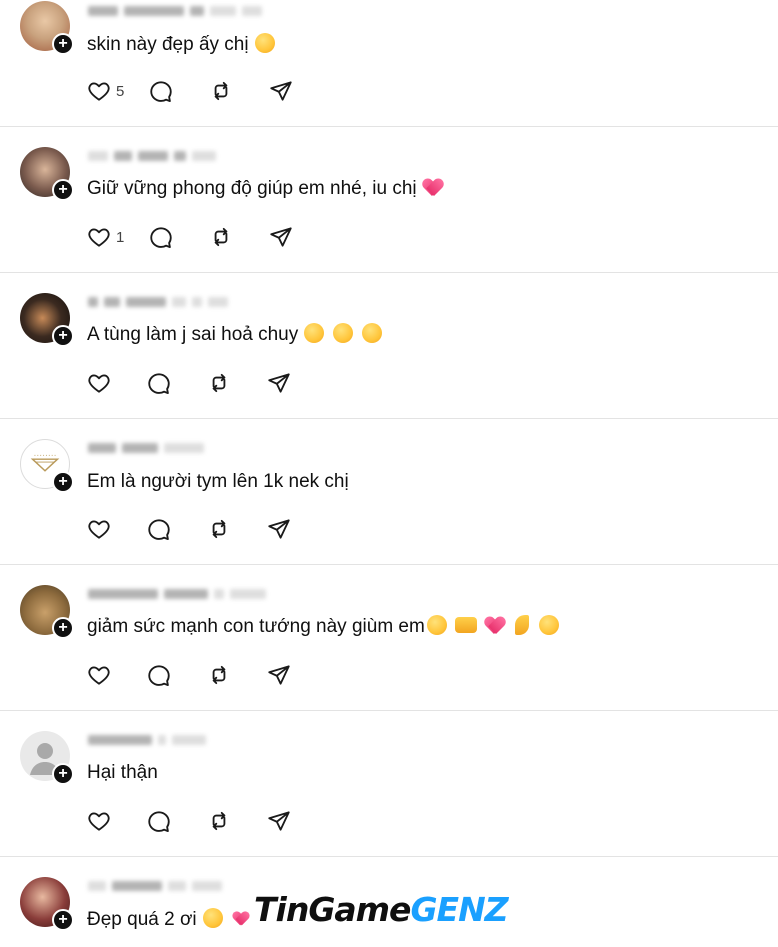 The width and height of the screenshot is (778, 947). I want to click on like-count: 1, so click(120, 237).